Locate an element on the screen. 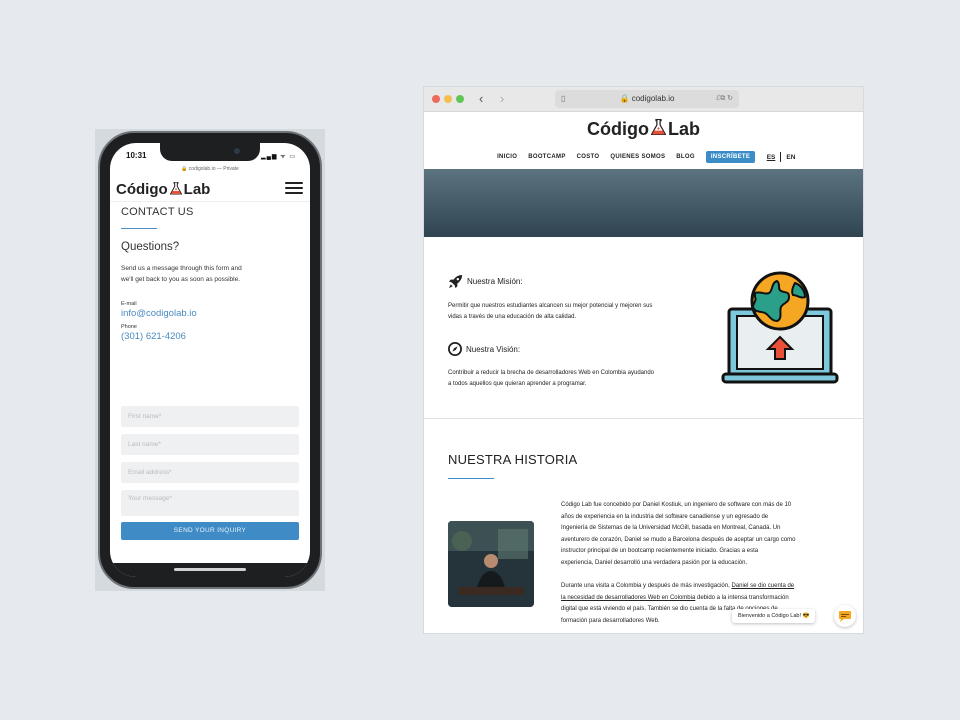 This screenshot has height=720, width=960. email-field: Email address* is located at coordinates (210, 472).